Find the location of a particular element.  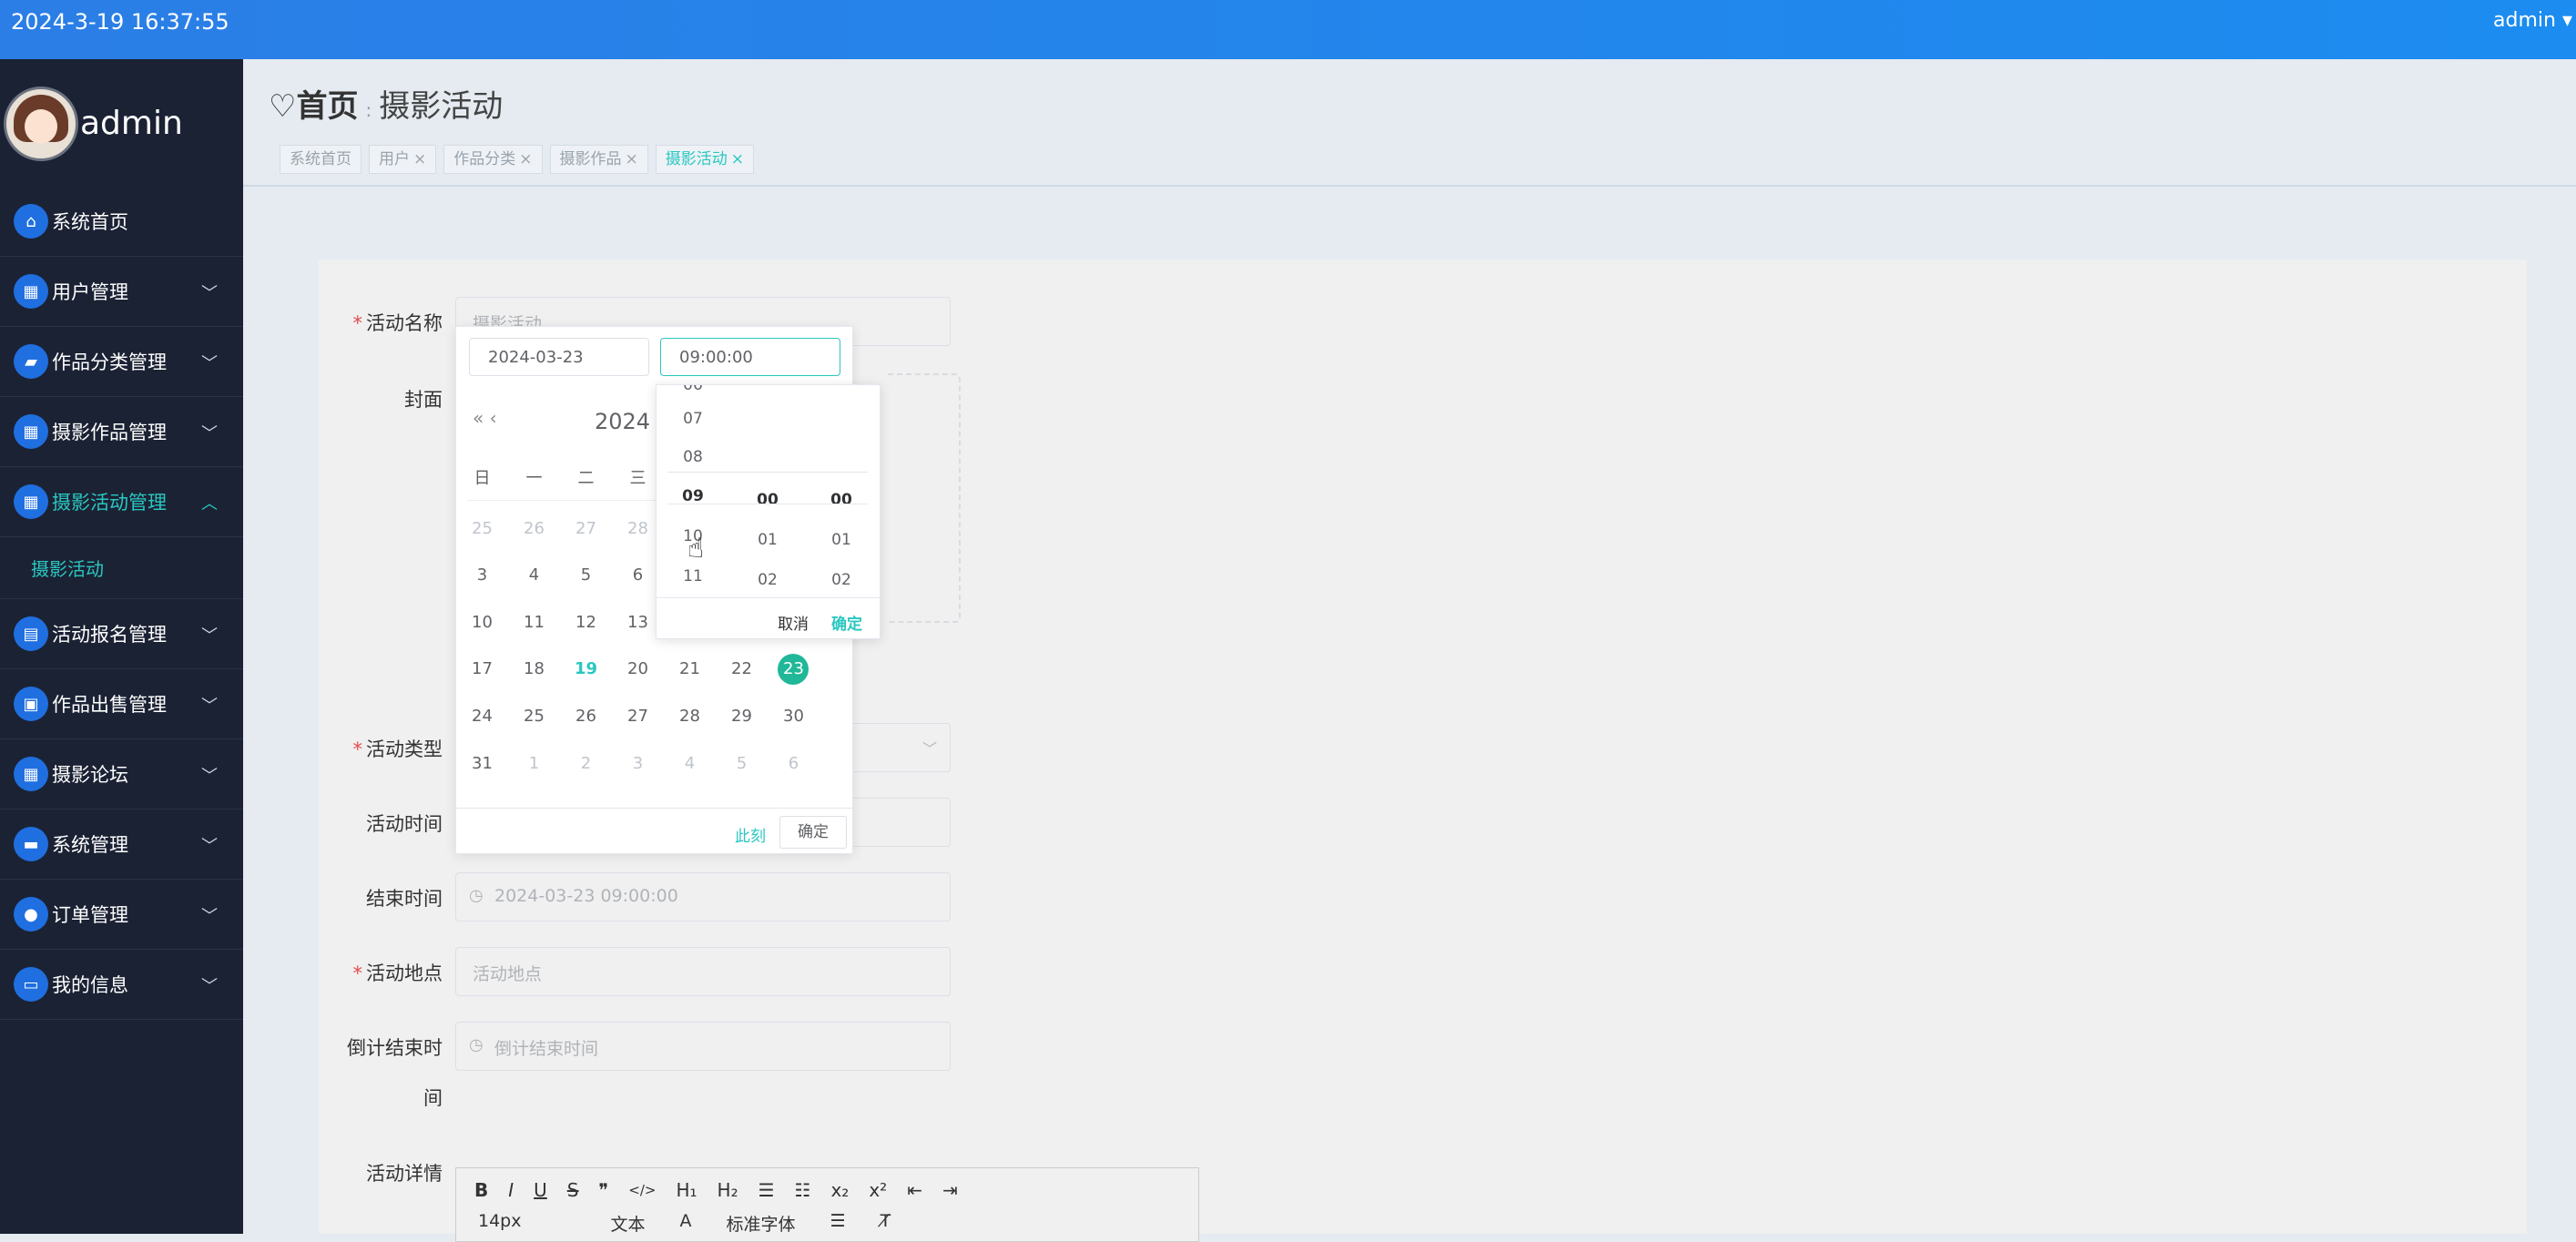

day-cell: 21 is located at coordinates (690, 669).